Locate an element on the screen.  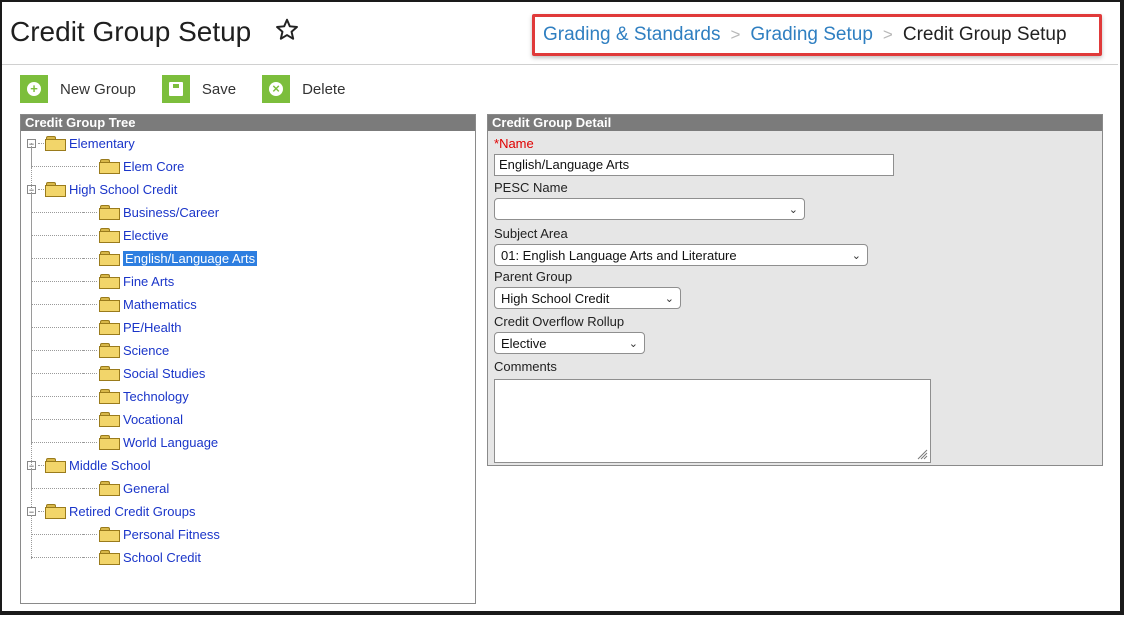
tree-item-label: English/Language Arts is located at coordinates (190, 258).